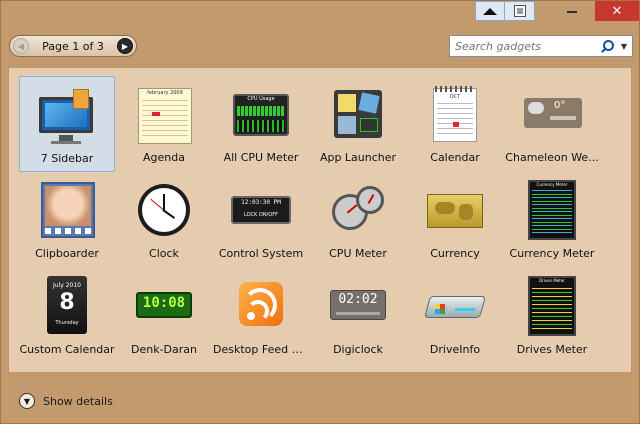 The height and width of the screenshot is (424, 640). I want to click on gadget-label: Control System, so click(261, 253).